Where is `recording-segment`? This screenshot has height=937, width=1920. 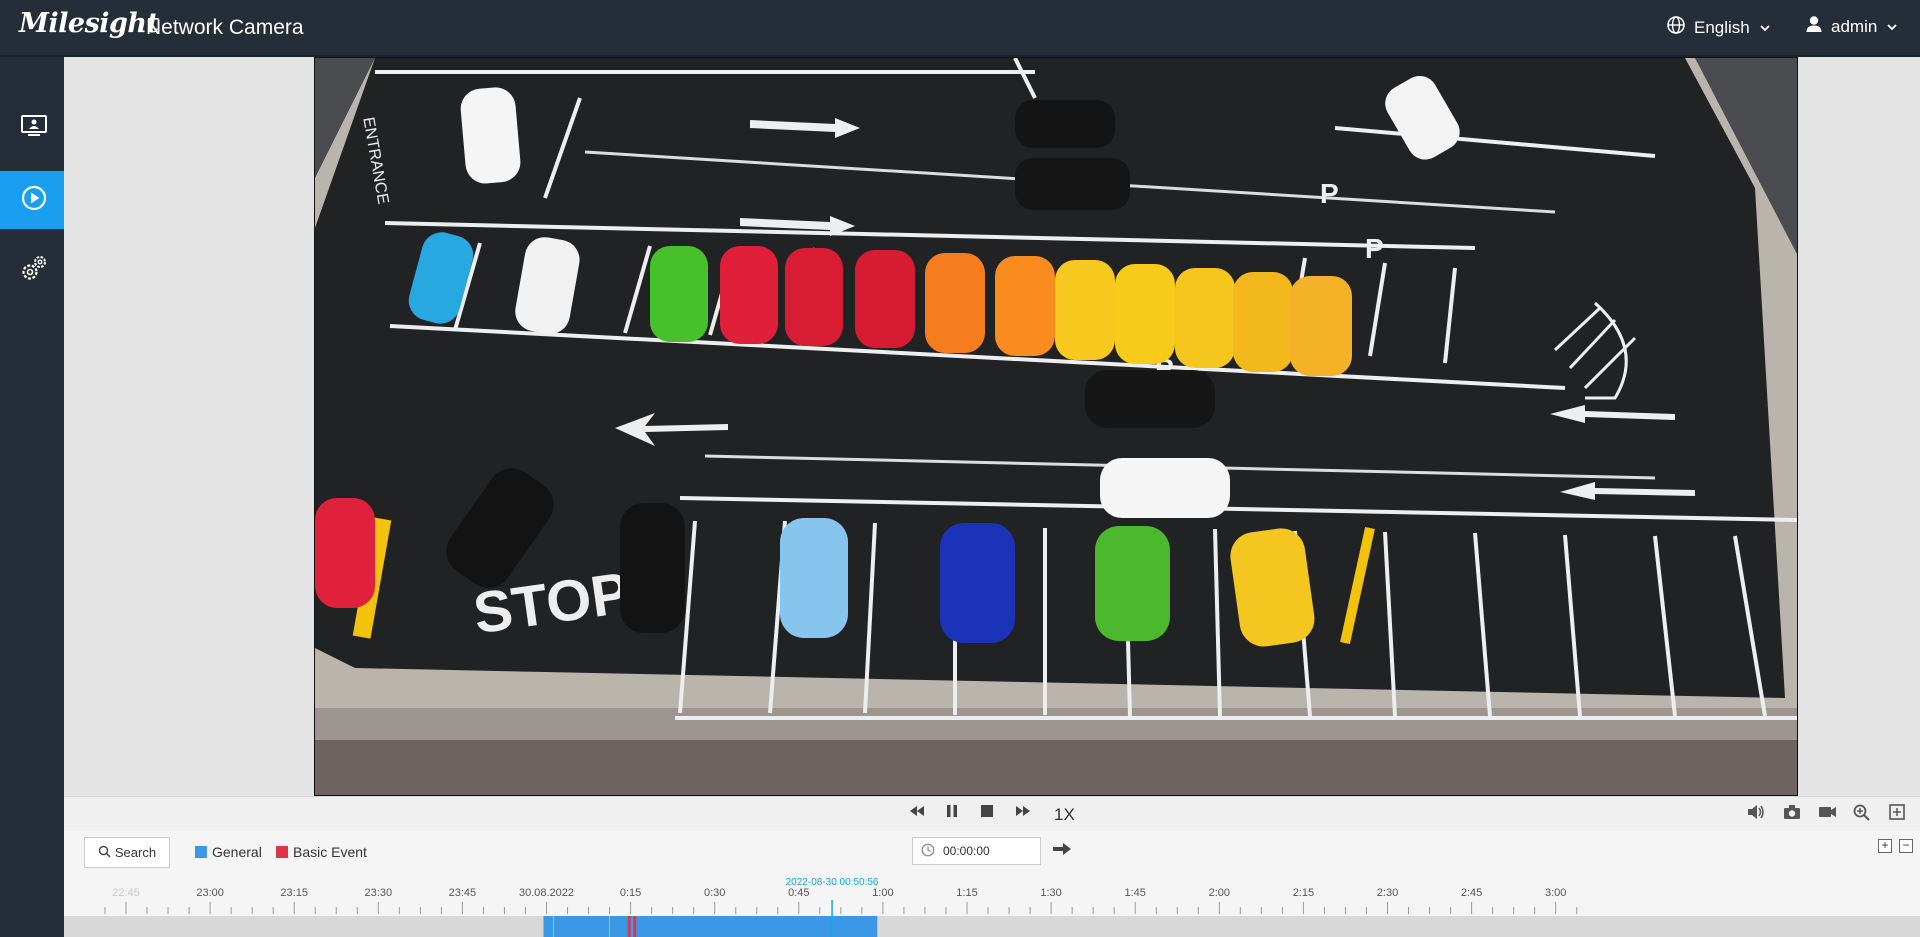
recording-segment is located at coordinates (710, 926).